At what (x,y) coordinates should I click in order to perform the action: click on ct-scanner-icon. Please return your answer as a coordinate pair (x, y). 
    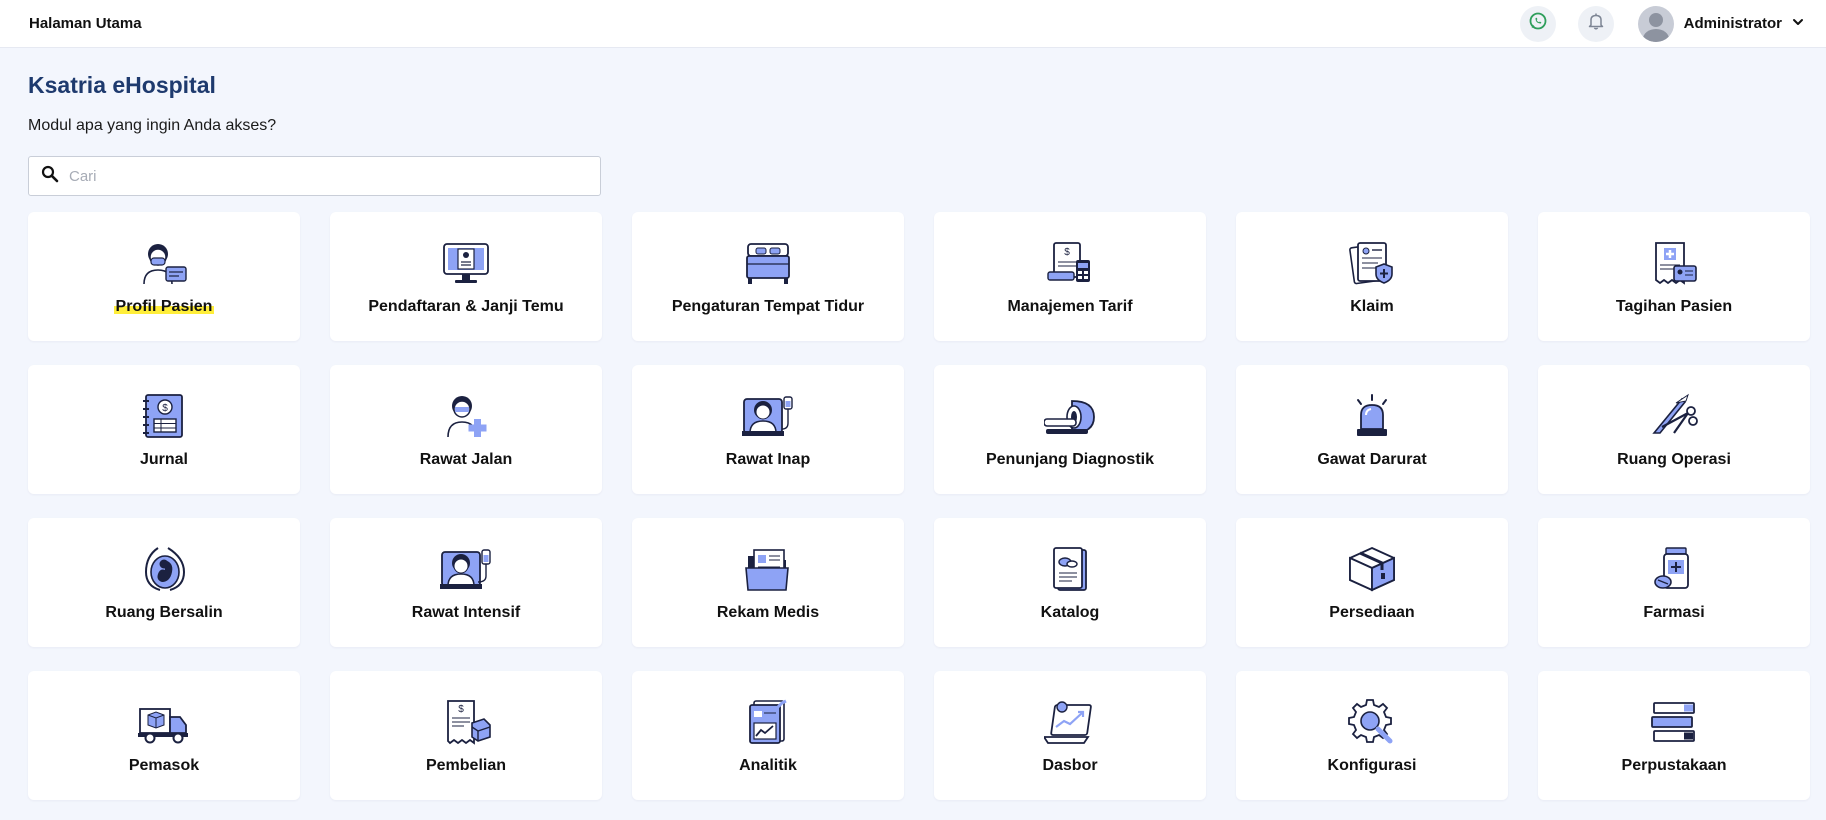
    Looking at the image, I should click on (1070, 416).